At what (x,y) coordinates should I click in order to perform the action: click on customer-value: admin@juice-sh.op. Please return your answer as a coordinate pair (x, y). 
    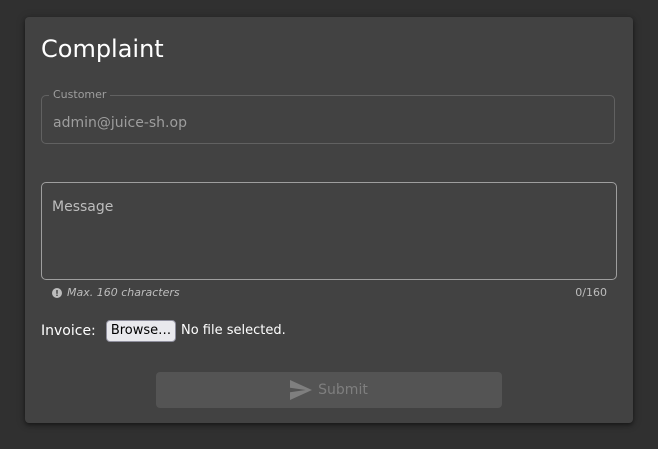
    Looking at the image, I should click on (120, 123).